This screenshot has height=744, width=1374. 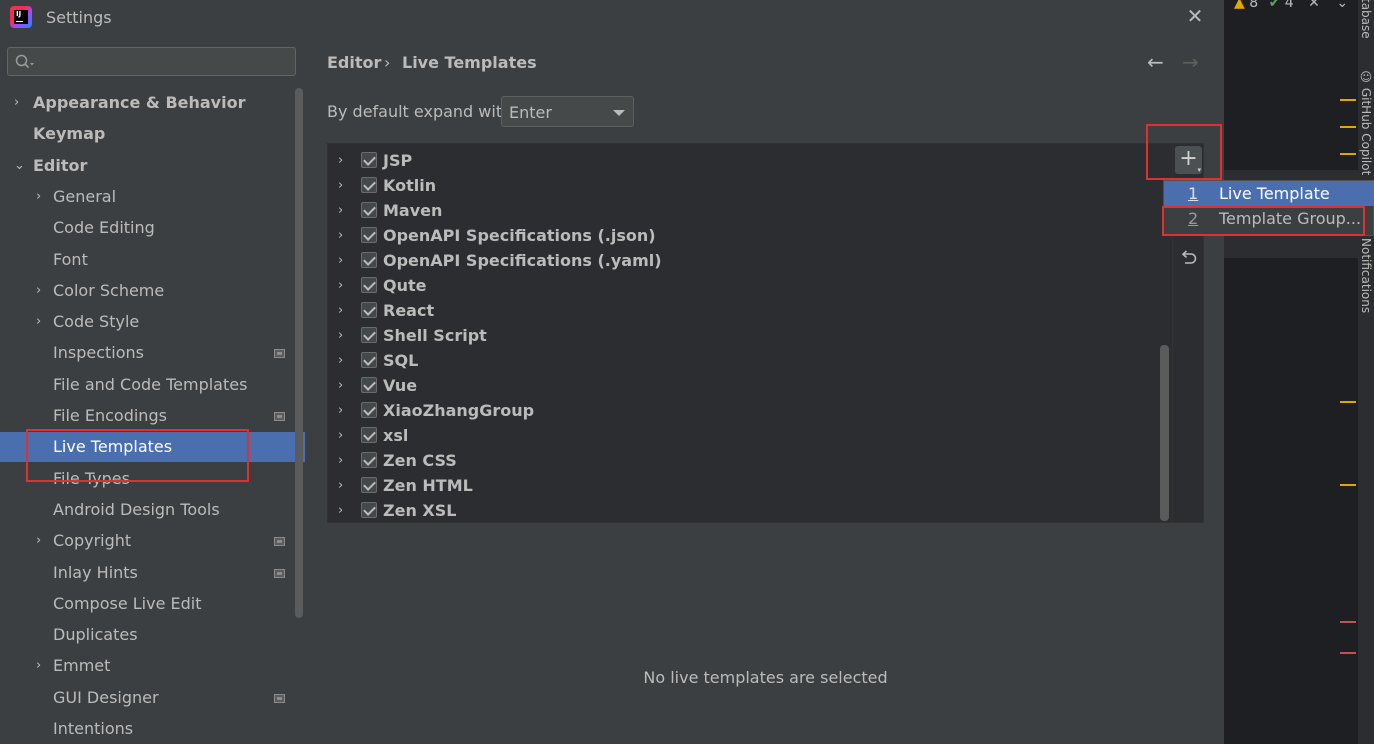 I want to click on template-group-row: › React, so click(x=750, y=310).